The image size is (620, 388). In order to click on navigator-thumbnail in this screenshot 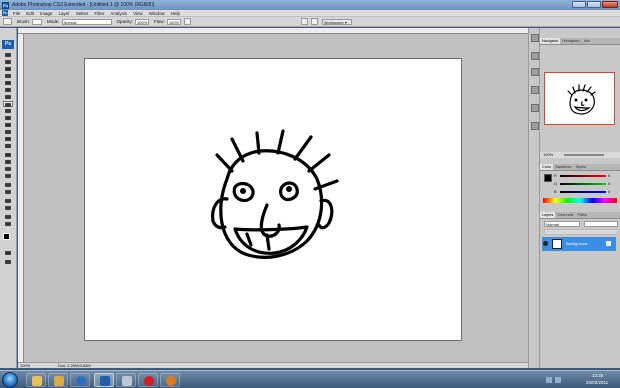, I will do `click(579, 98)`.